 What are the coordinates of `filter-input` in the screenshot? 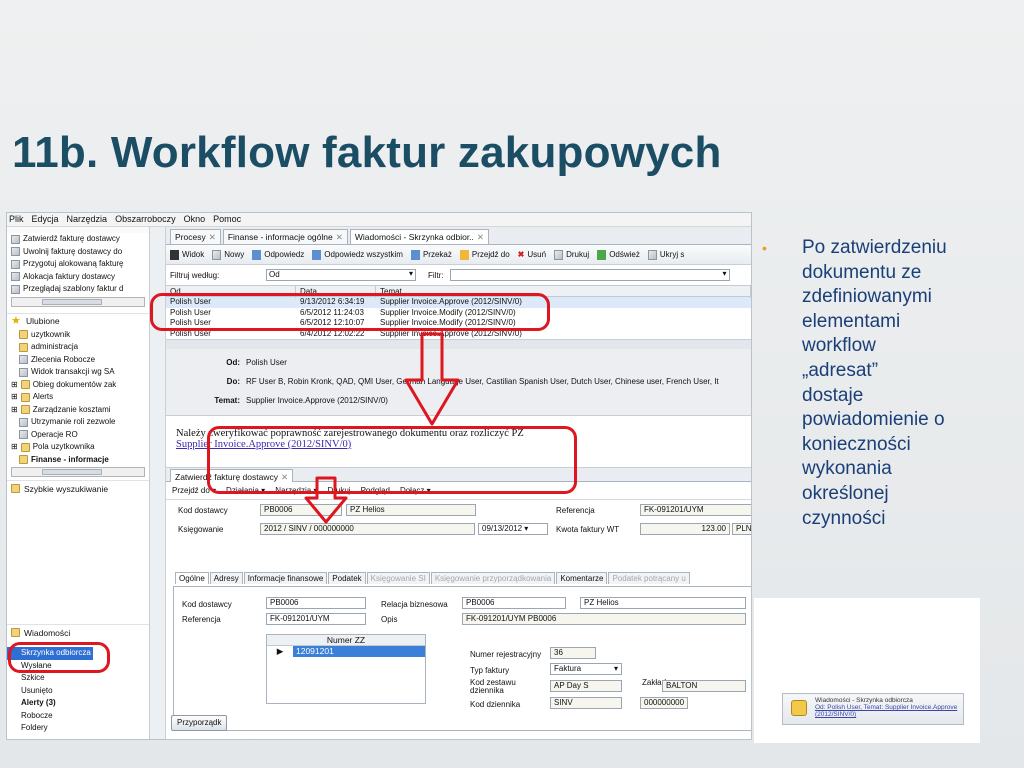 It's located at (589, 275).